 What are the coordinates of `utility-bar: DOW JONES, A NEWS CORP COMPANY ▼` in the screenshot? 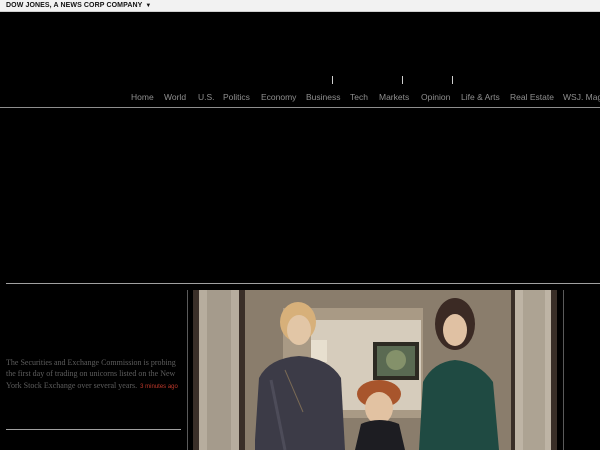 It's located at (300, 6).